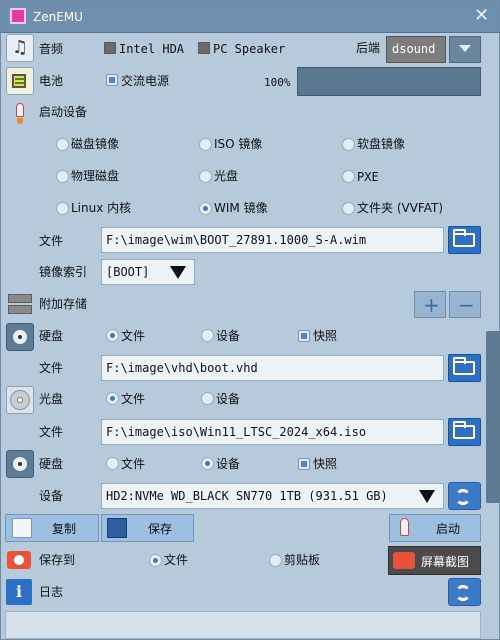 Image resolution: width=500 pixels, height=640 pixels. What do you see at coordinates (243, 625) in the screenshot?
I see `log-area` at bounding box center [243, 625].